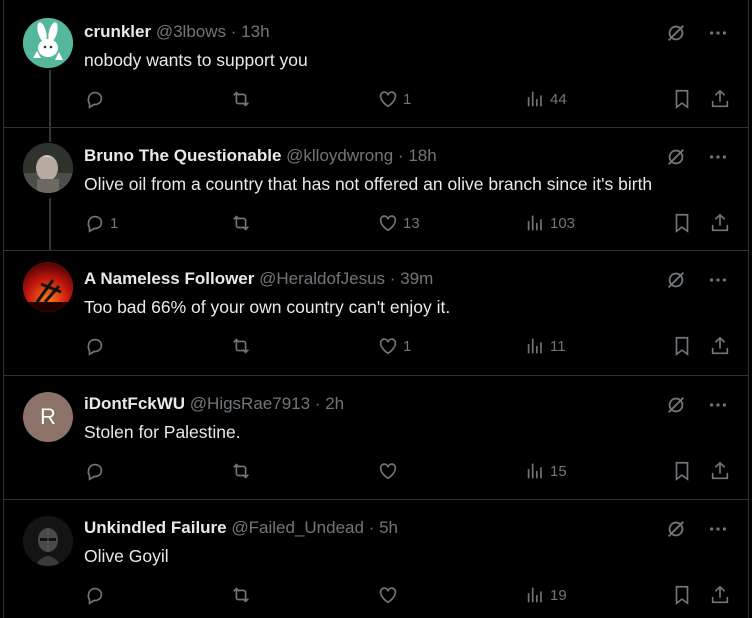 The height and width of the screenshot is (618, 752). Describe the element at coordinates (114, 223) in the screenshot. I see `reply-count: 1` at that location.